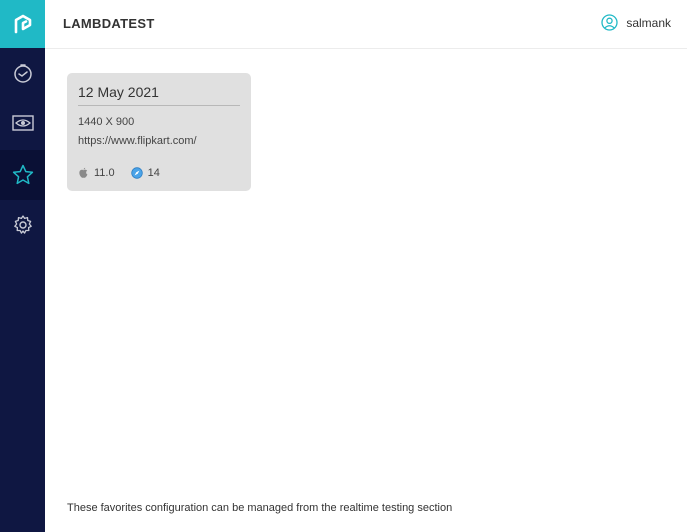  Describe the element at coordinates (153, 173) in the screenshot. I see `browser-version: 14` at that location.